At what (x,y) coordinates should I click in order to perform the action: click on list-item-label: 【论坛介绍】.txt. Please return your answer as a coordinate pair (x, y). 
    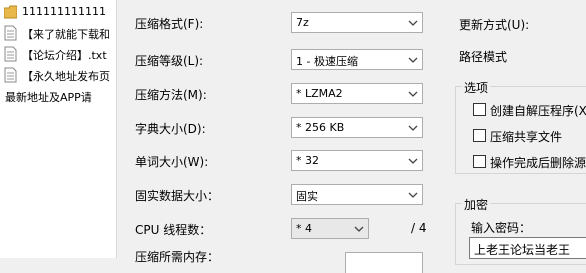
    Looking at the image, I should click on (64, 55).